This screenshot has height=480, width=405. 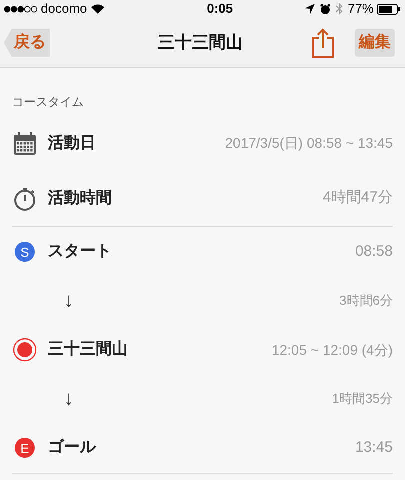 I want to click on row-label: 活動日, so click(x=72, y=144).